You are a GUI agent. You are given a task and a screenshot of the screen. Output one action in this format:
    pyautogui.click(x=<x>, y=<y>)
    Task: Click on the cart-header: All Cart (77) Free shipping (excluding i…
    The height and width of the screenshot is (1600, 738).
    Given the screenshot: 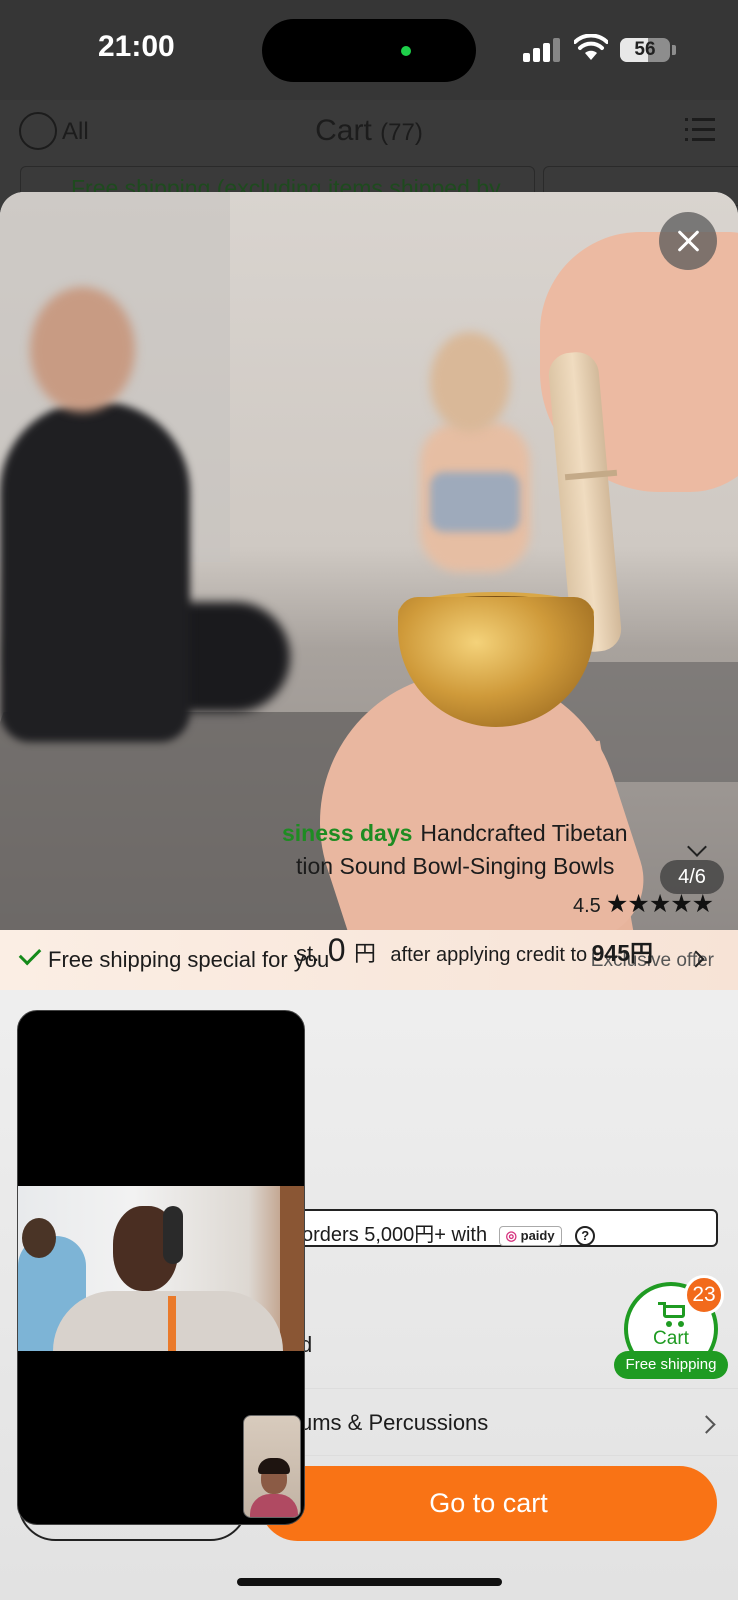 What is the action you would take?
    pyautogui.click(x=369, y=153)
    